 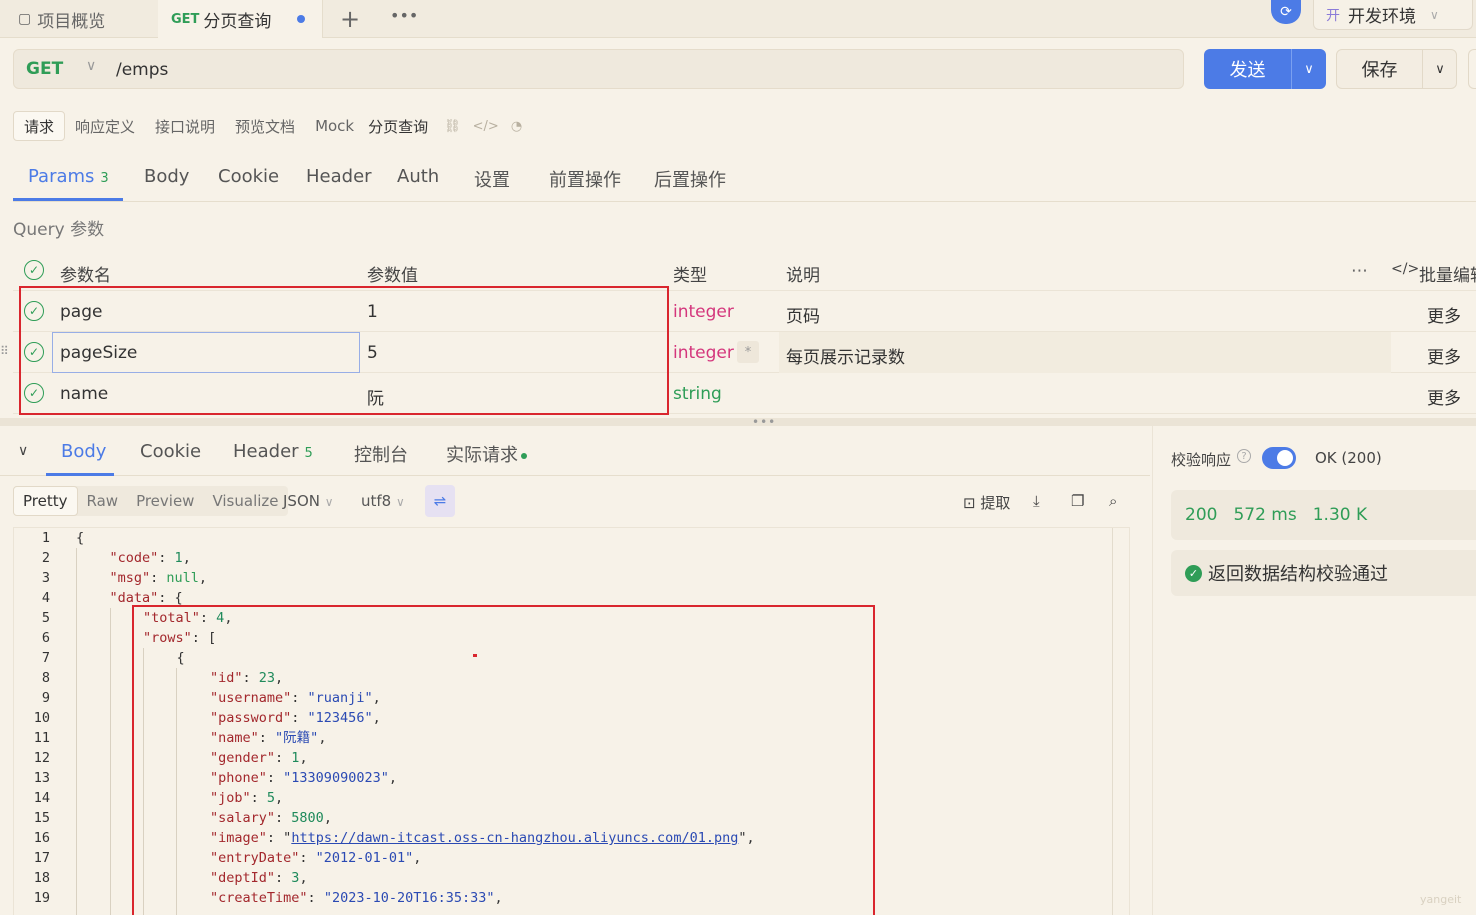 I want to click on tab-cookie: Cookie, so click(x=248, y=176).